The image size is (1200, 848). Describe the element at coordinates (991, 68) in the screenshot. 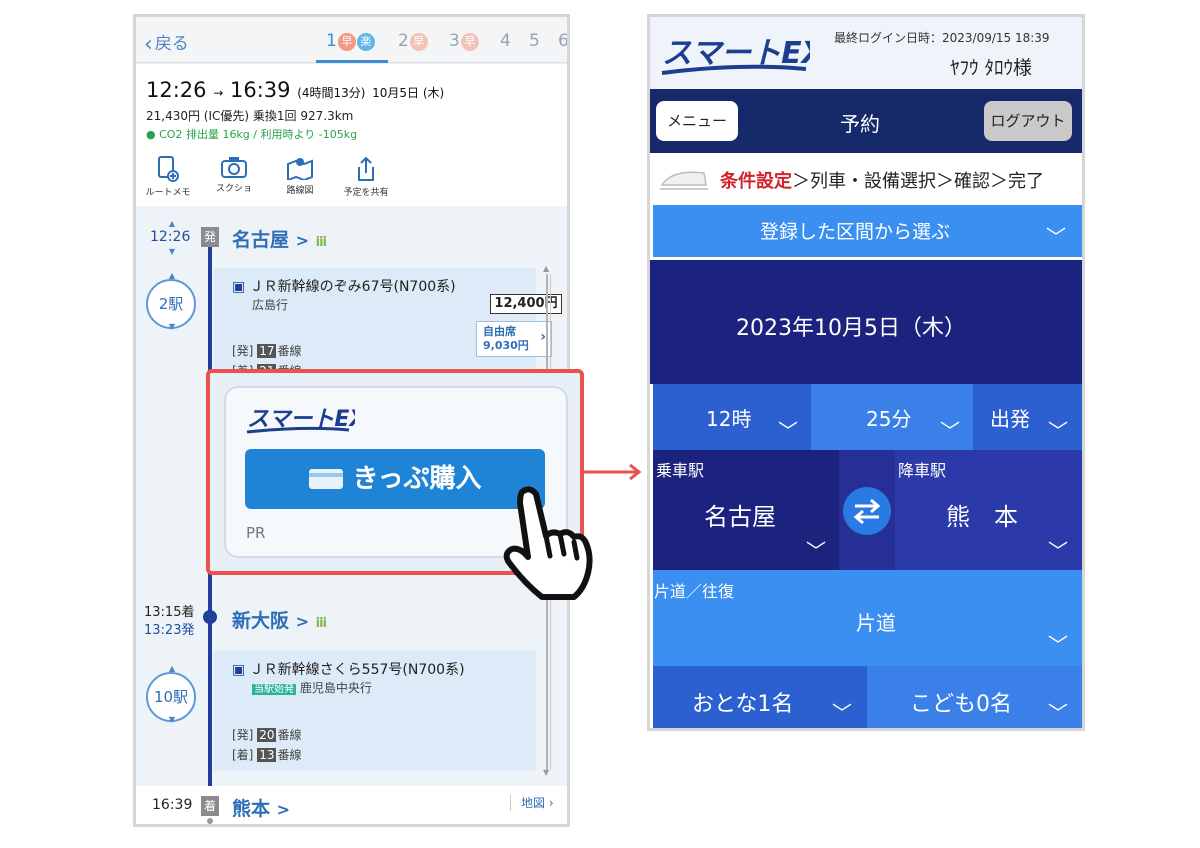

I see `username: ﾔﾌｳ ﾀﾛｳ様` at that location.